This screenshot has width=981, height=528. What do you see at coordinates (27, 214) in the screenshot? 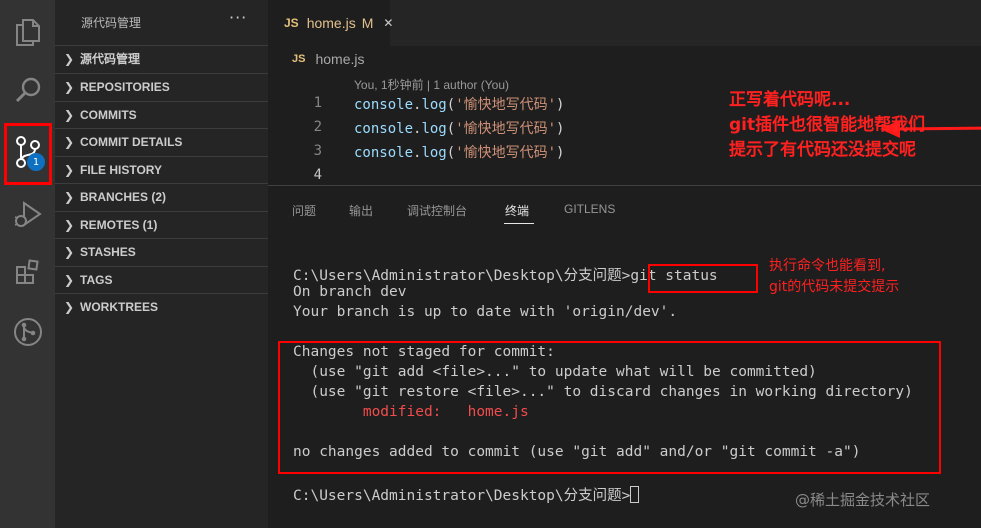
I see `run-debug-icon` at bounding box center [27, 214].